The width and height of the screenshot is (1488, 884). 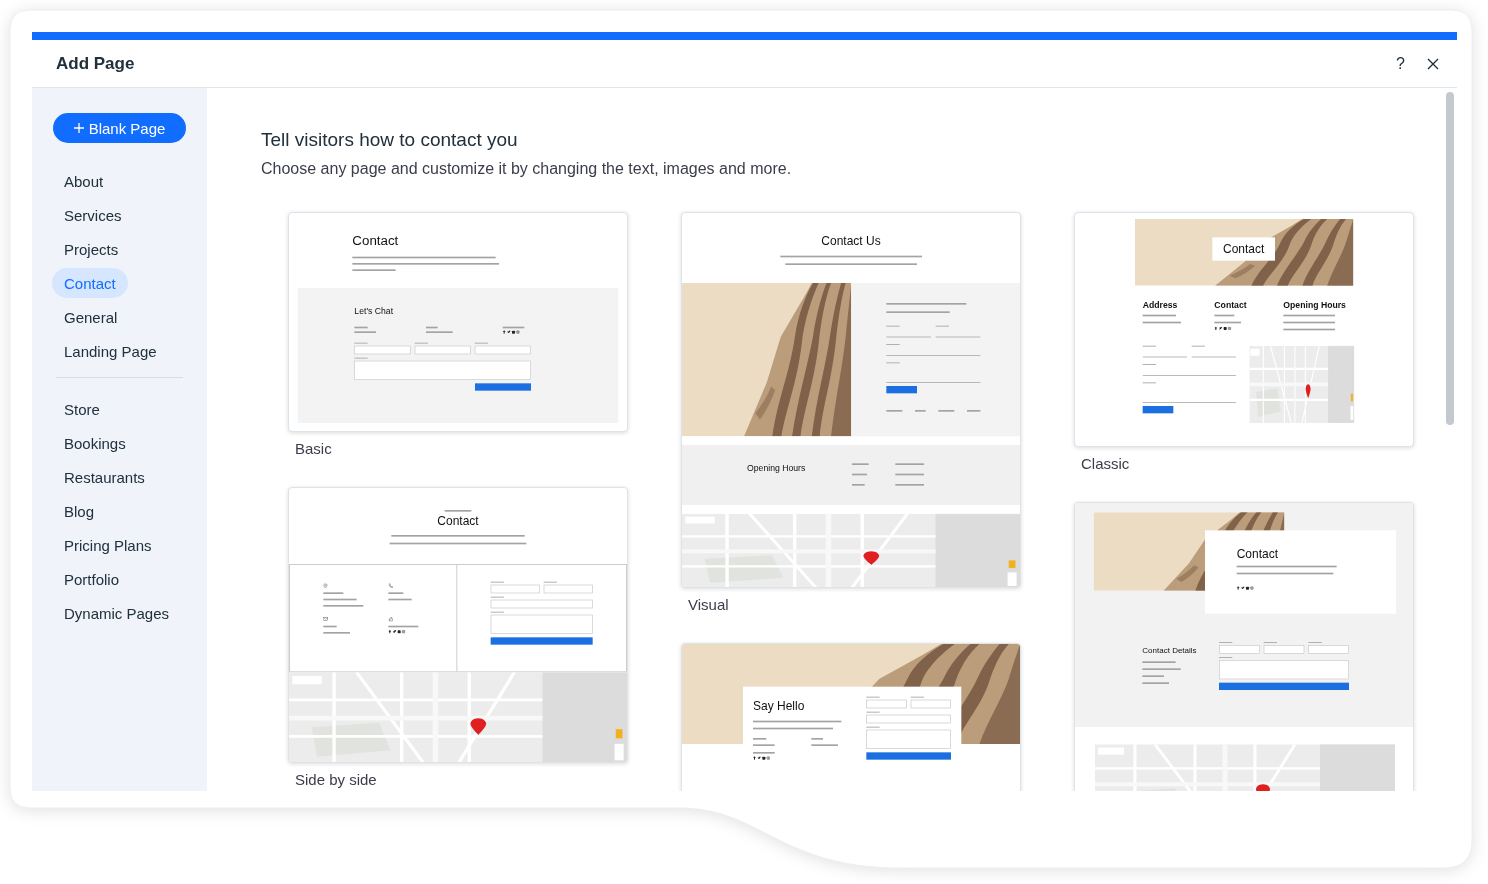 I want to click on plus-icon, so click(x=78, y=128).